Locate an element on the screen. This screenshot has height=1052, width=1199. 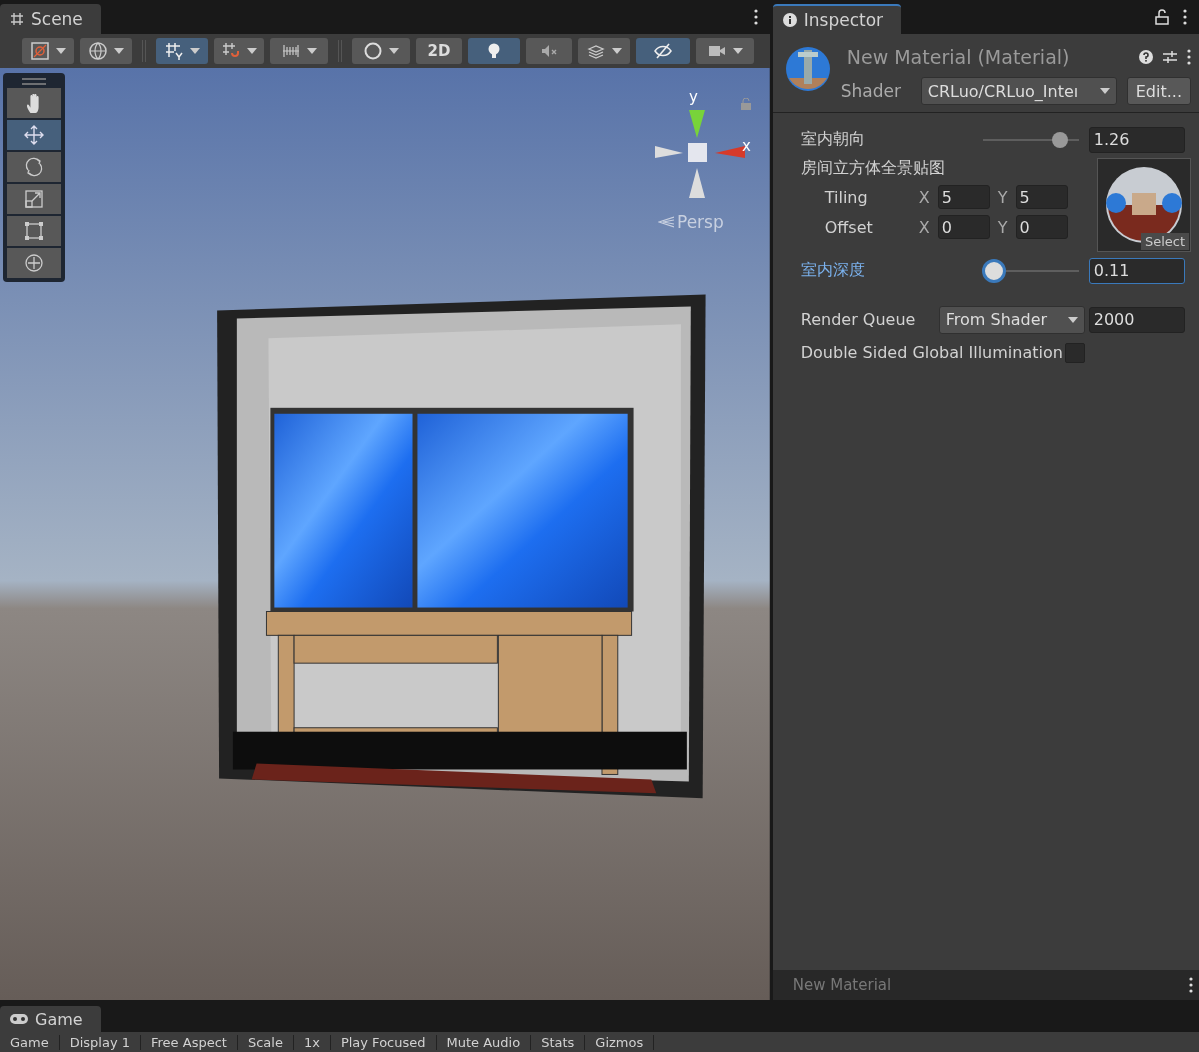
inspector-tab-label: Inspector is located at coordinates (843, 20).